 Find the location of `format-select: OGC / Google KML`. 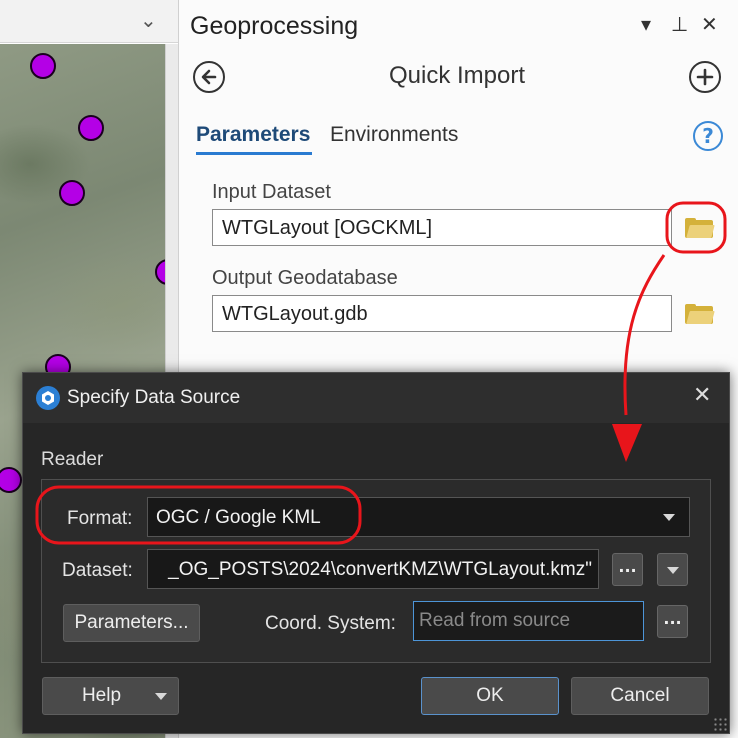

format-select: OGC / Google KML is located at coordinates (418, 517).